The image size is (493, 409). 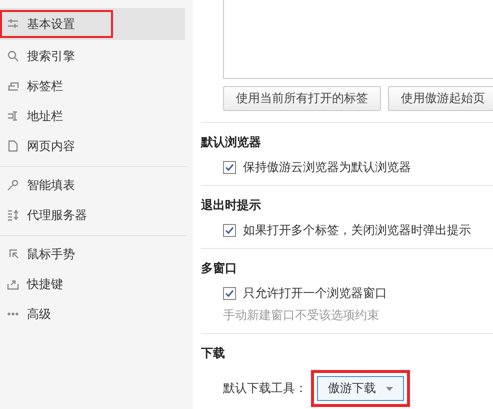 I want to click on tab-icon, so click(x=13, y=86).